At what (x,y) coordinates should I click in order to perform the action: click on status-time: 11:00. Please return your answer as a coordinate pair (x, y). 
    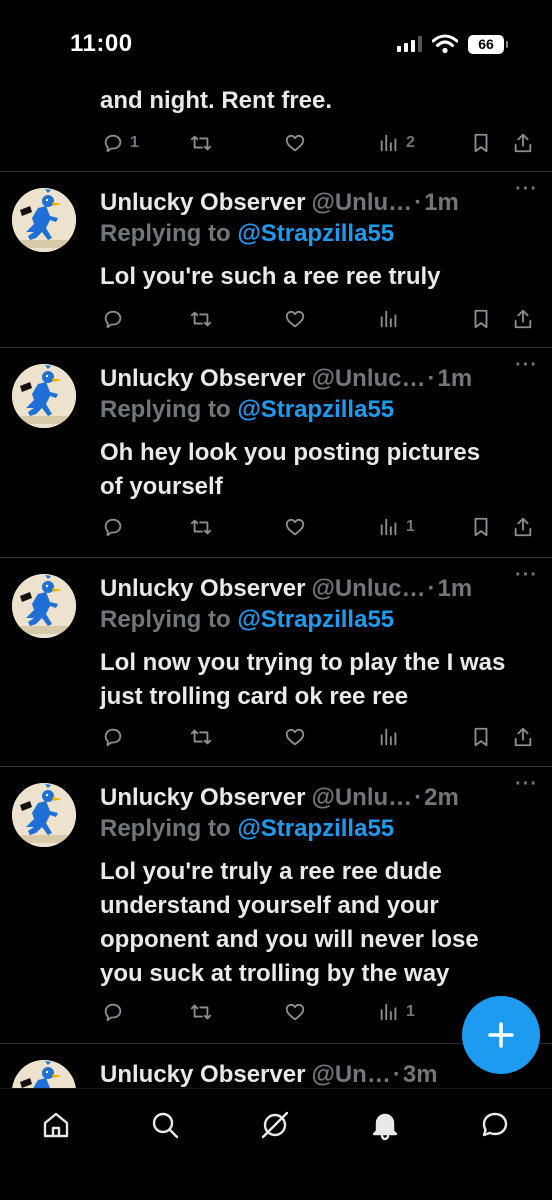
    Looking at the image, I should click on (101, 43).